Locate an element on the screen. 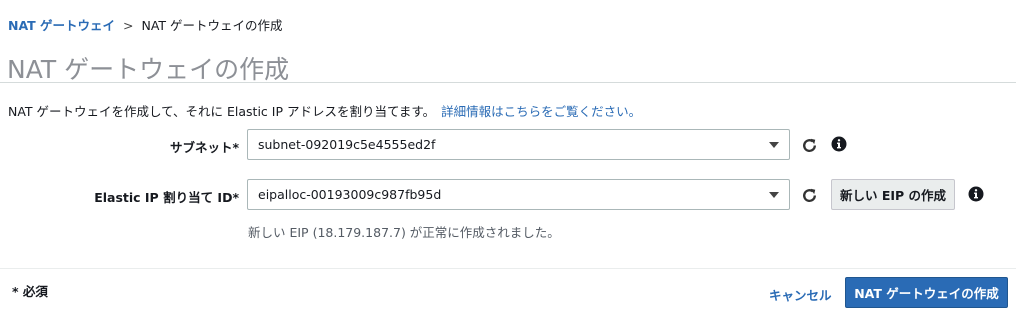 The width and height of the screenshot is (1024, 333). footer-divider is located at coordinates (508, 268).